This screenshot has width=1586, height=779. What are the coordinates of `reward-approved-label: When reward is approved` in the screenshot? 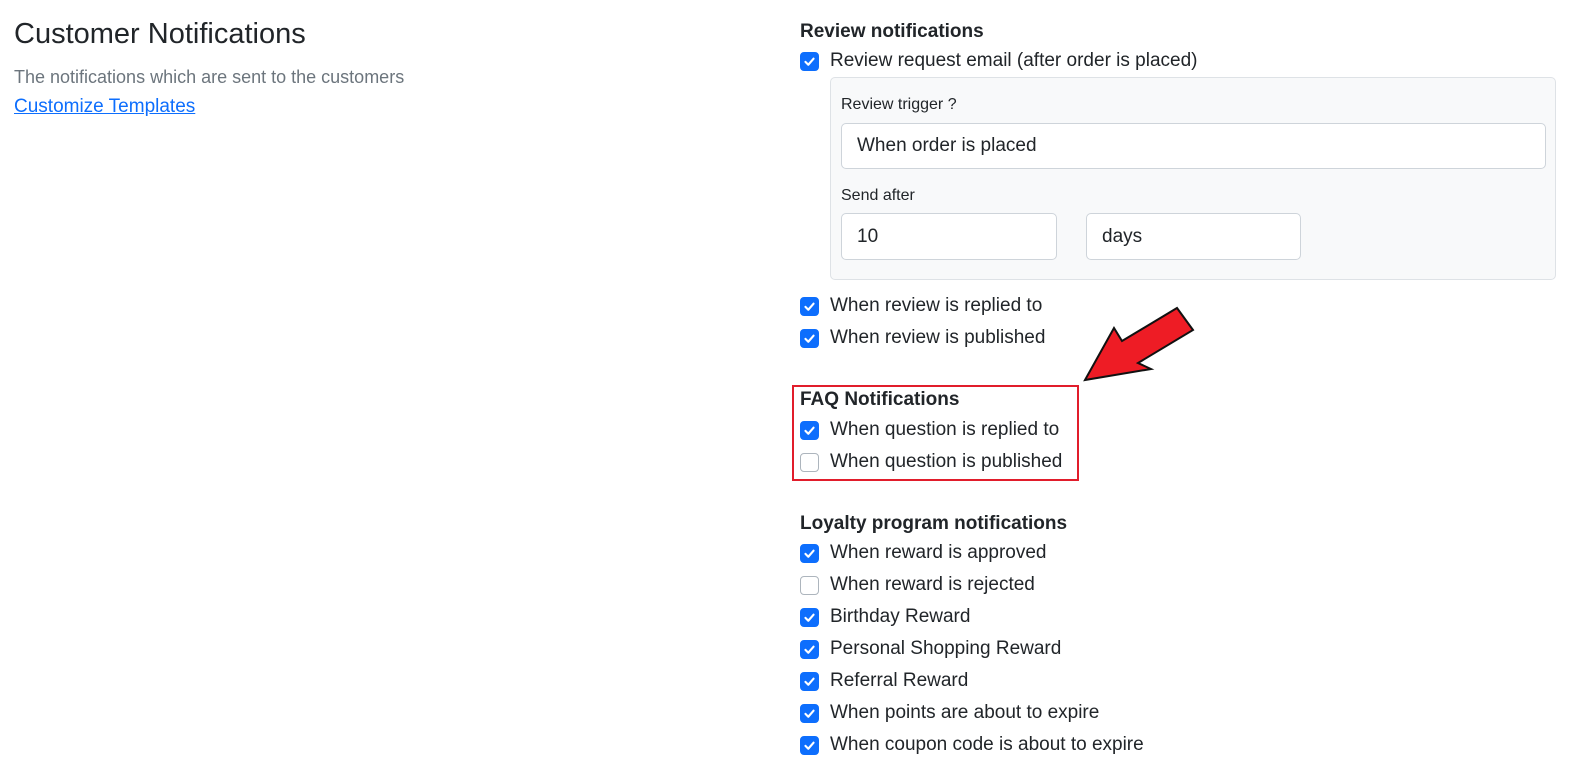 It's located at (938, 552).